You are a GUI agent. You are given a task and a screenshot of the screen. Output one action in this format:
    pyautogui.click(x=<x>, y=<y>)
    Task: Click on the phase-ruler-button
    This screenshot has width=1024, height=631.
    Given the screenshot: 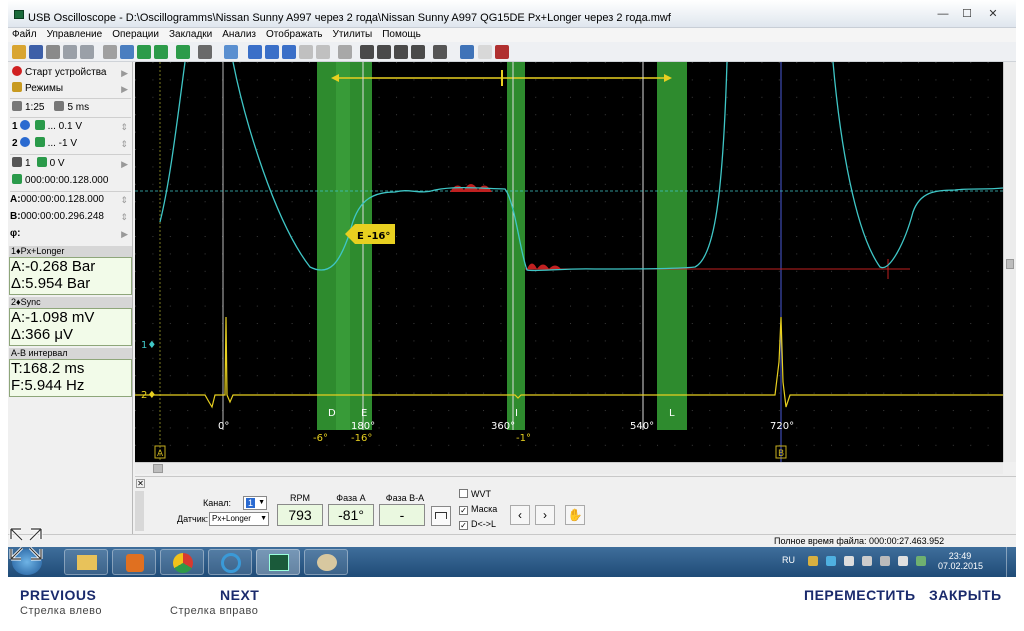 What is the action you would take?
    pyautogui.click(x=441, y=516)
    